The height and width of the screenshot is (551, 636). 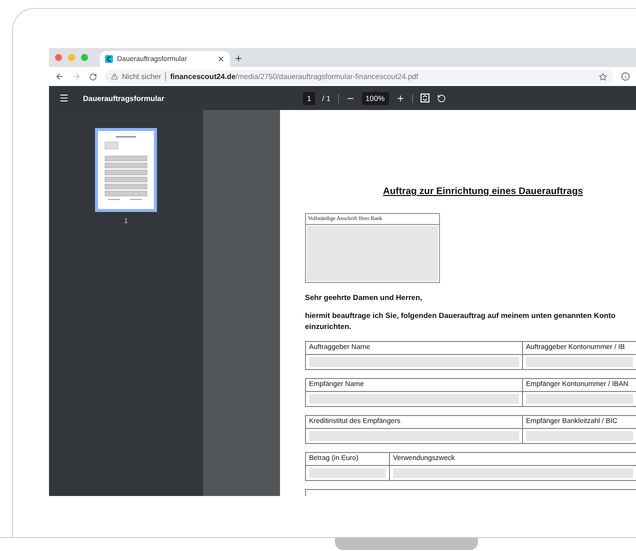 What do you see at coordinates (625, 76) in the screenshot?
I see `info-icon` at bounding box center [625, 76].